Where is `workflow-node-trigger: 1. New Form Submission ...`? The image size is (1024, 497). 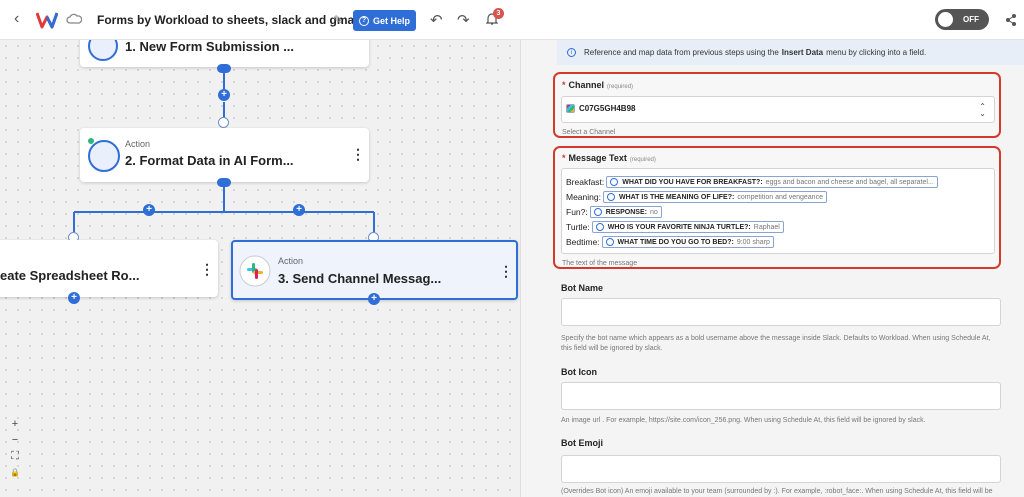 workflow-node-trigger: 1. New Form Submission ... is located at coordinates (224, 53).